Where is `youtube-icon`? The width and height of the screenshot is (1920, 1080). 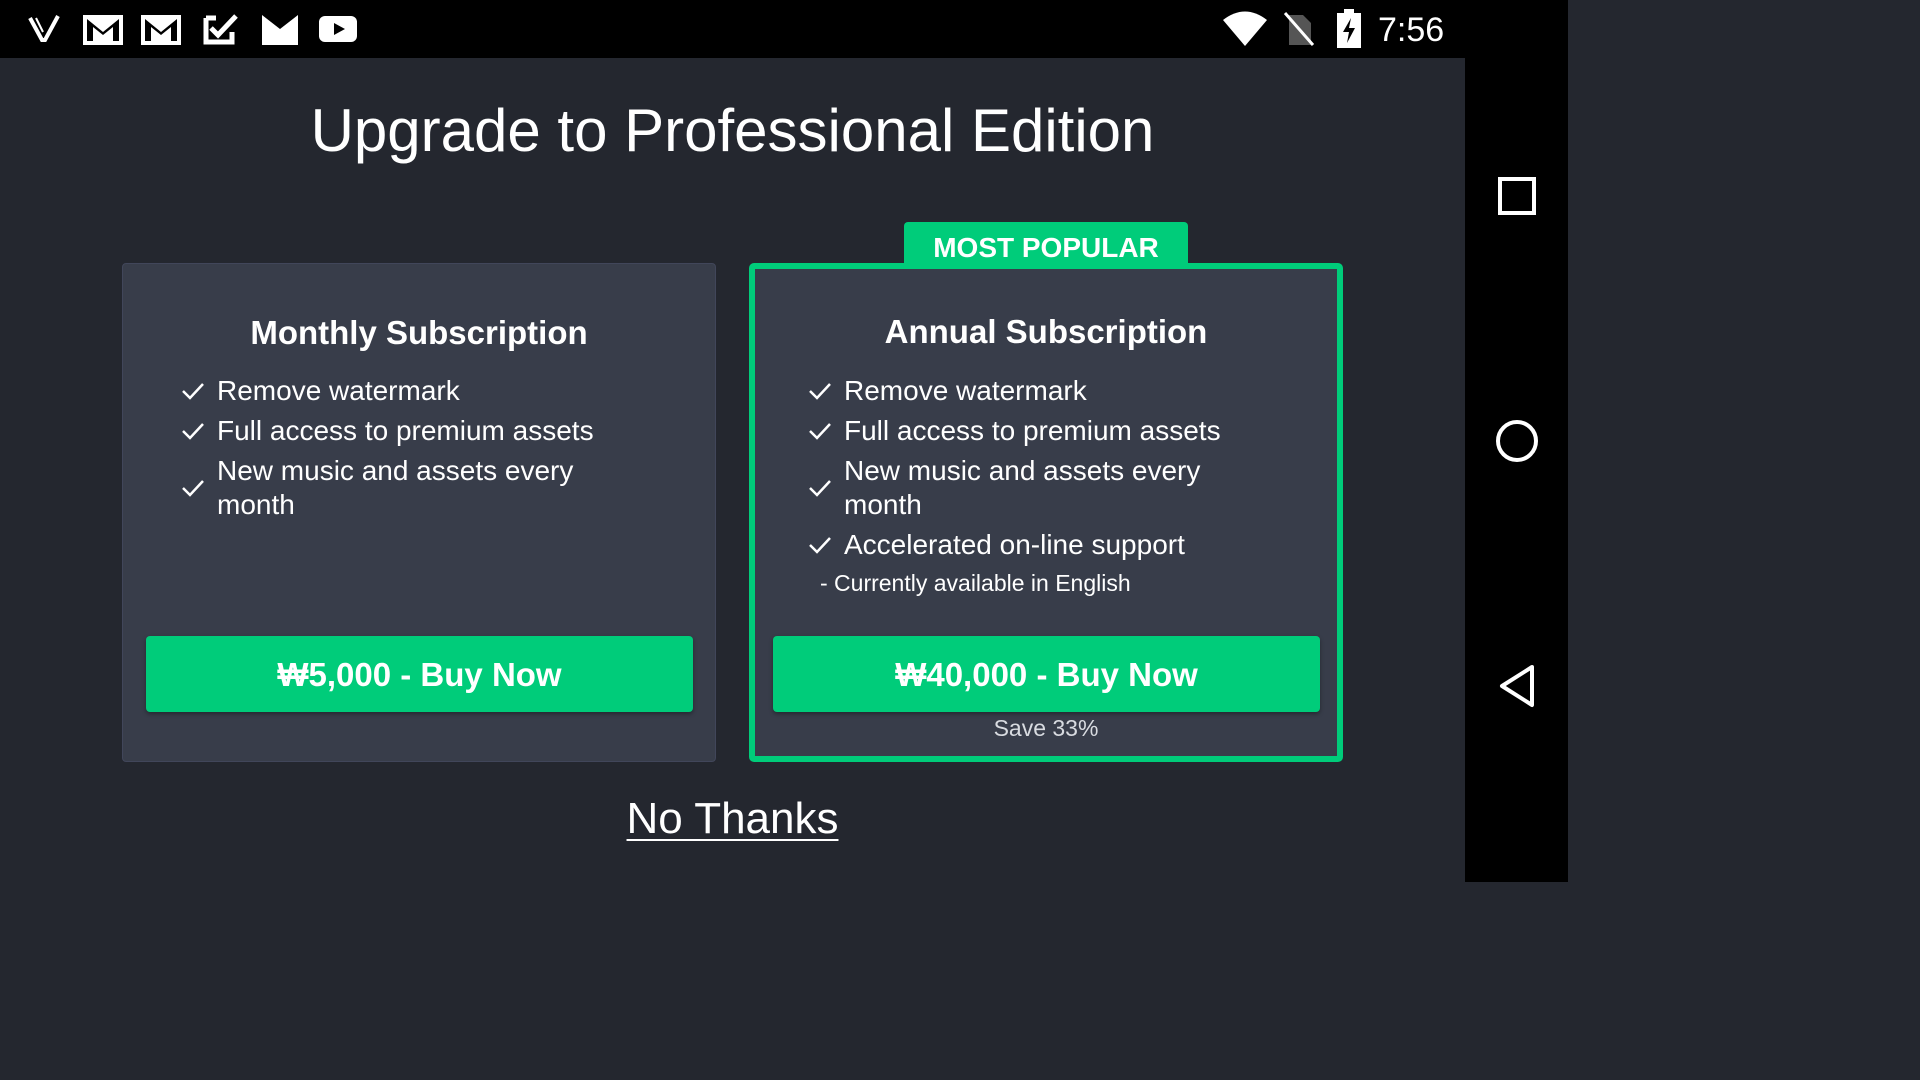
youtube-icon is located at coordinates (338, 29).